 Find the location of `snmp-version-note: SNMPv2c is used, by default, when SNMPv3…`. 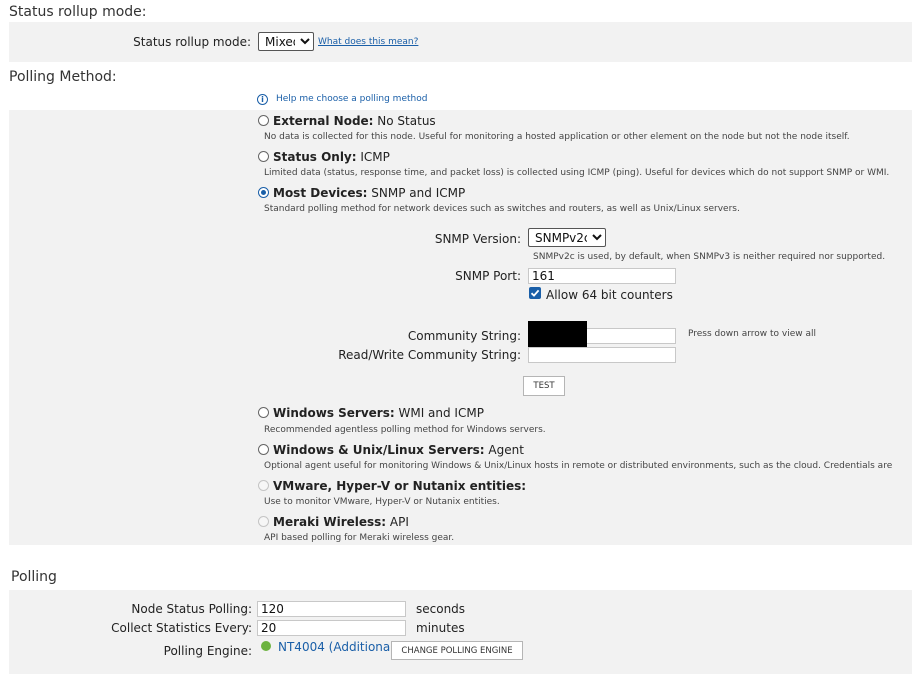

snmp-version-note: SNMPv2c is used, by default, when SNMPv3… is located at coordinates (709, 257).